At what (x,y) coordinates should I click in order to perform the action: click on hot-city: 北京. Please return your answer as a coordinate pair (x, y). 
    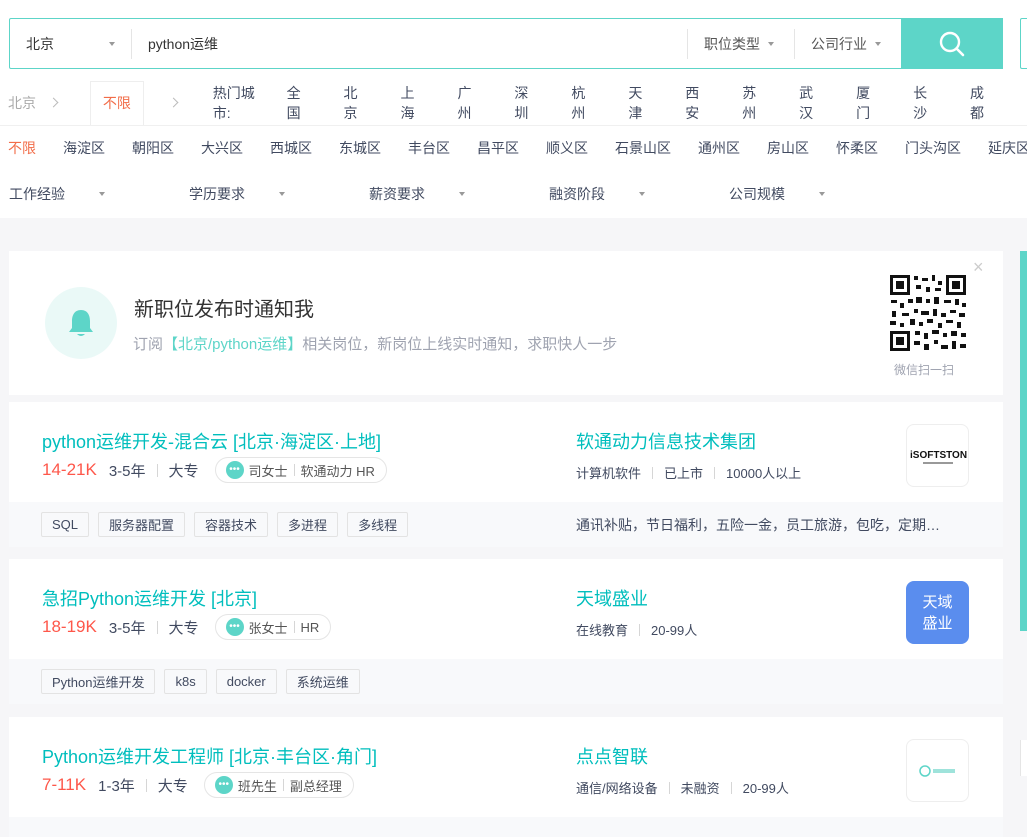
    Looking at the image, I should click on (358, 103).